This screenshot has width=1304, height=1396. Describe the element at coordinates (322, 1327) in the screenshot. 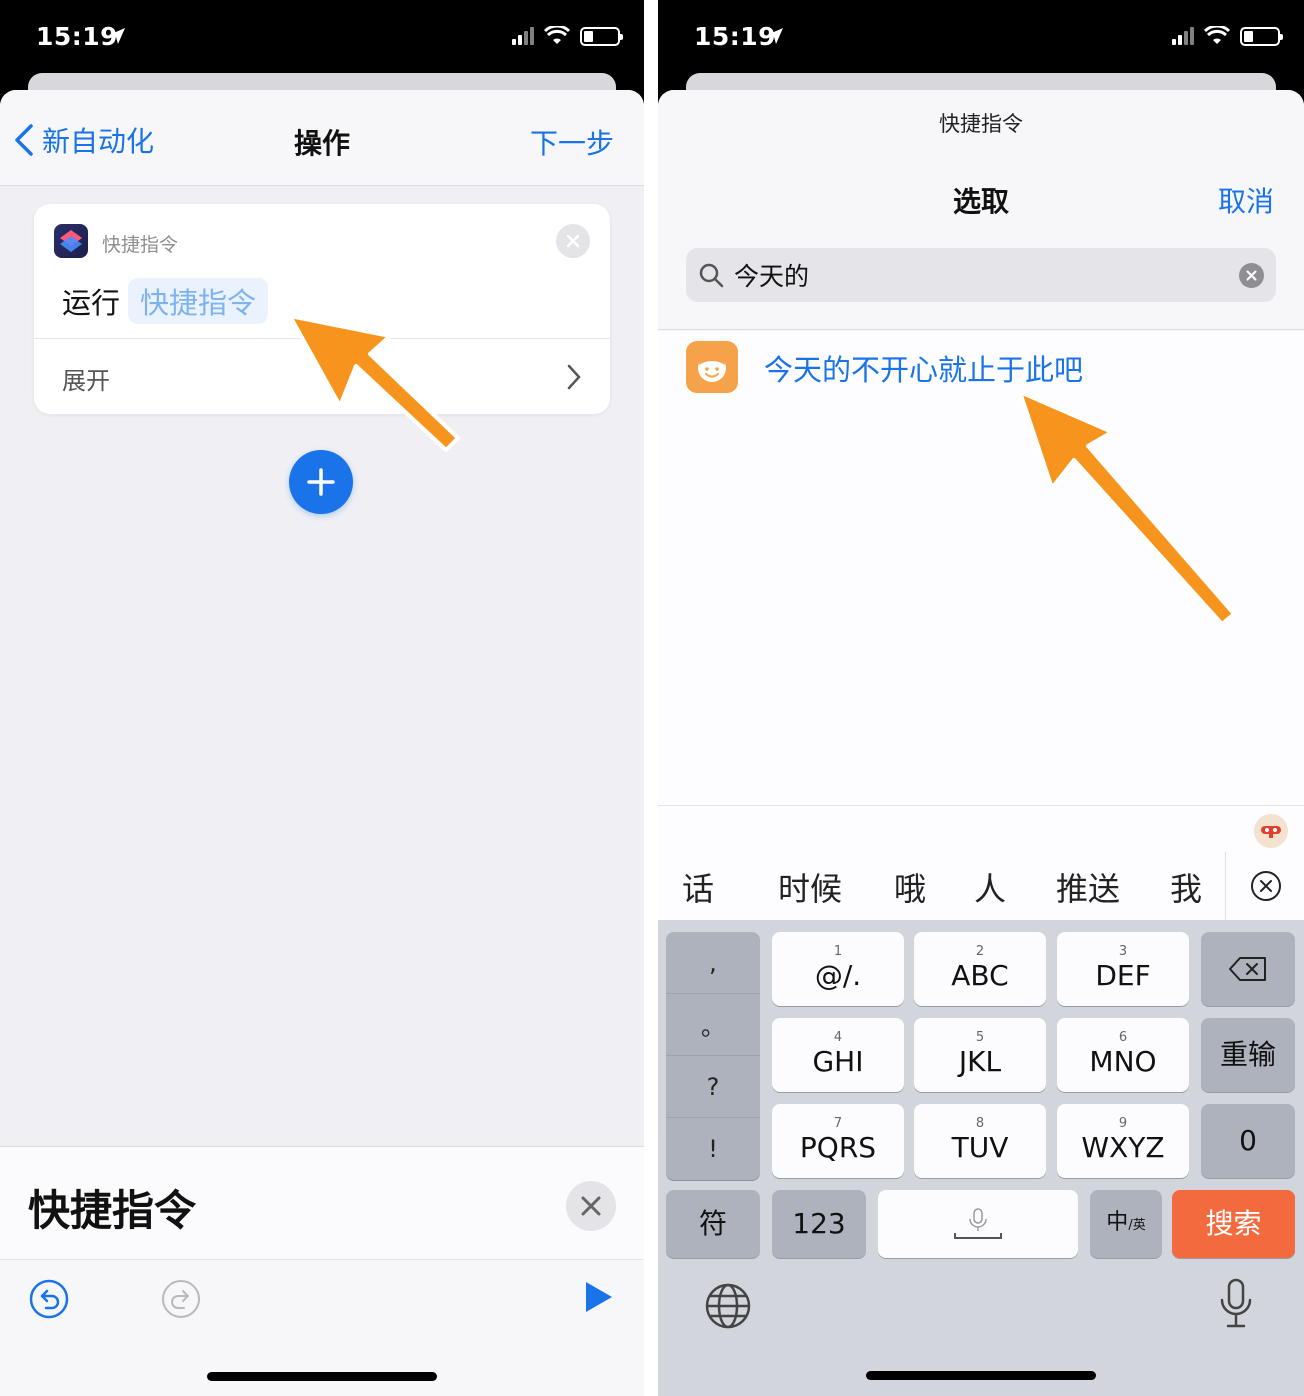

I see `editor-toolbar` at that location.